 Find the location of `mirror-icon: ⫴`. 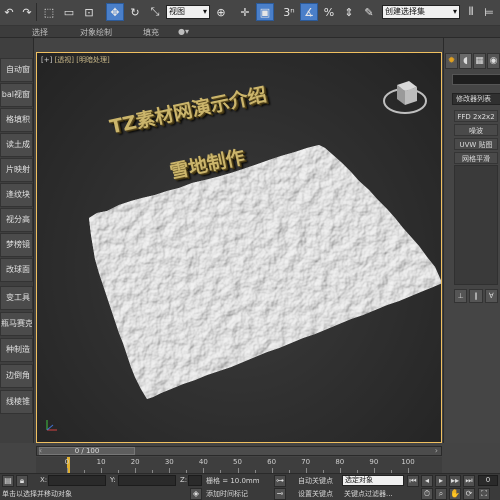

mirror-icon: ⫴ is located at coordinates (471, 12).